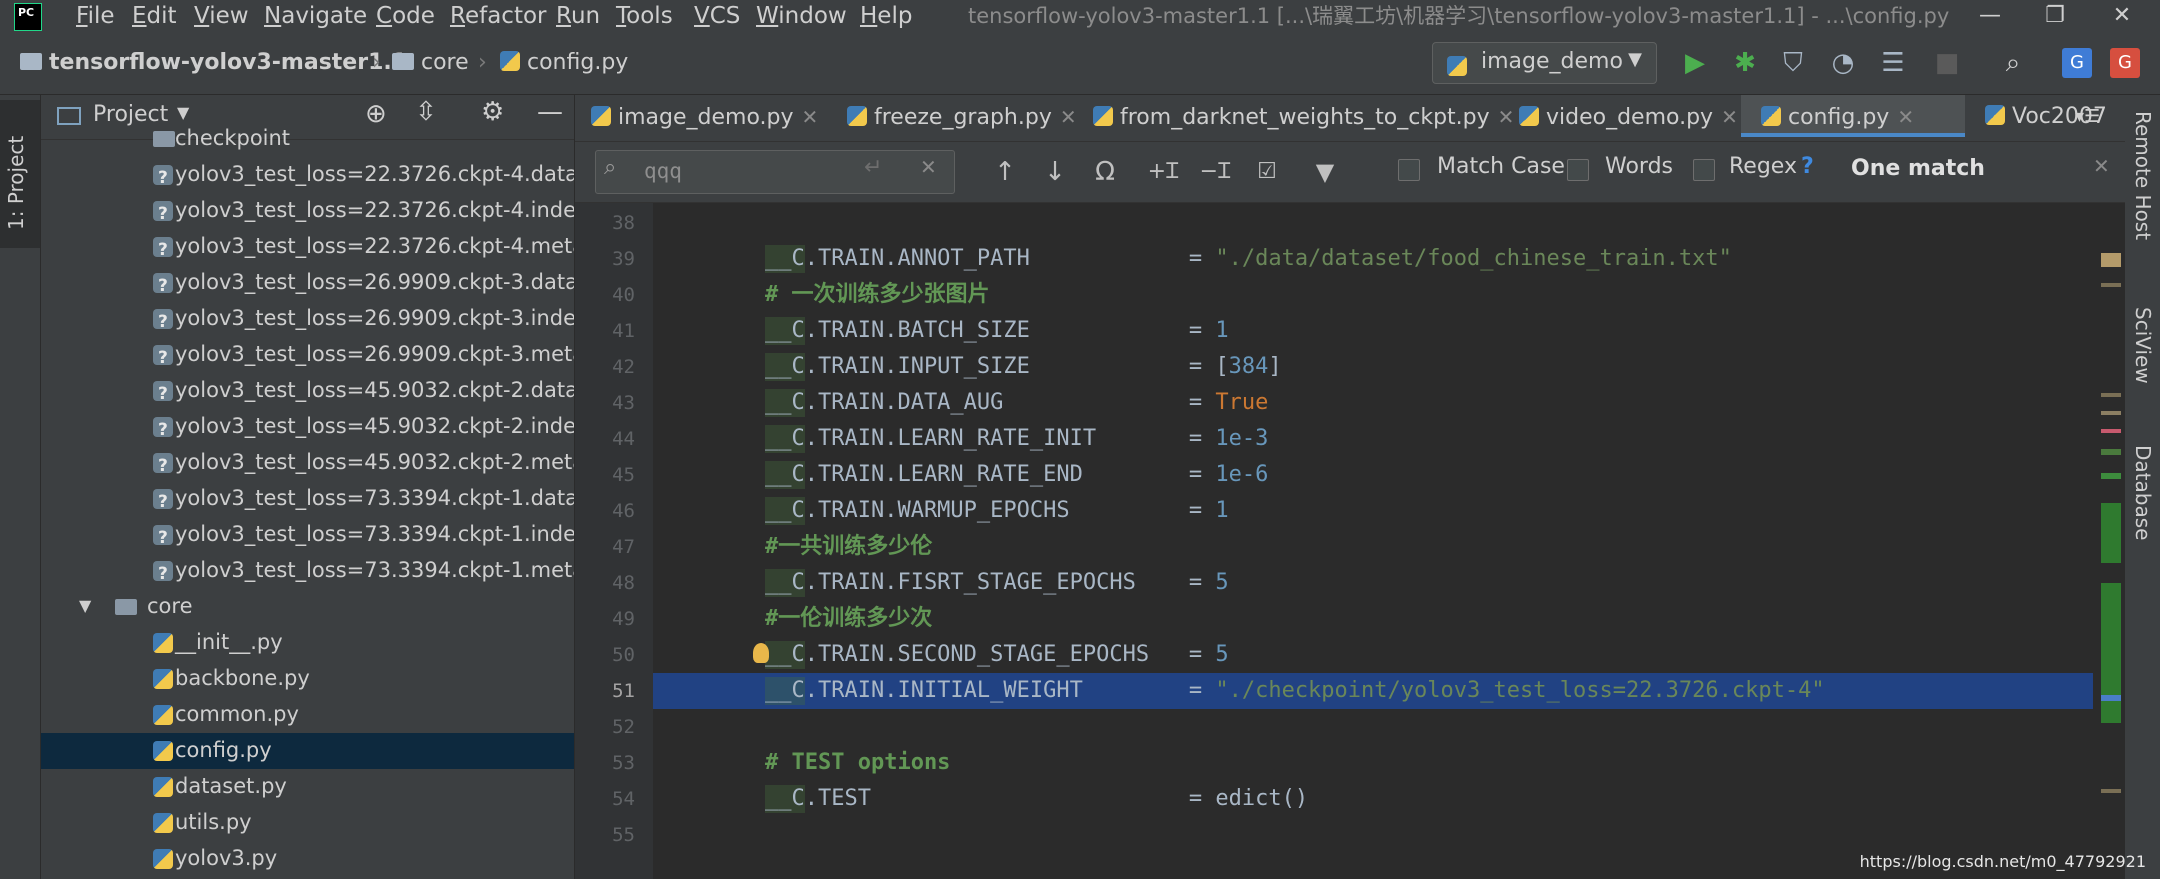 The width and height of the screenshot is (2160, 879). Describe the element at coordinates (717, 17) in the screenshot. I see `menu-vcs: VCS` at that location.